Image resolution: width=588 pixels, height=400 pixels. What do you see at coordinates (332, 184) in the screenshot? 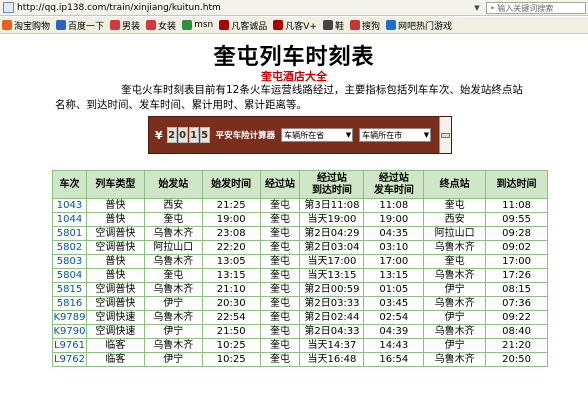
I see `column-header: 经过站 到达时间` at bounding box center [332, 184].